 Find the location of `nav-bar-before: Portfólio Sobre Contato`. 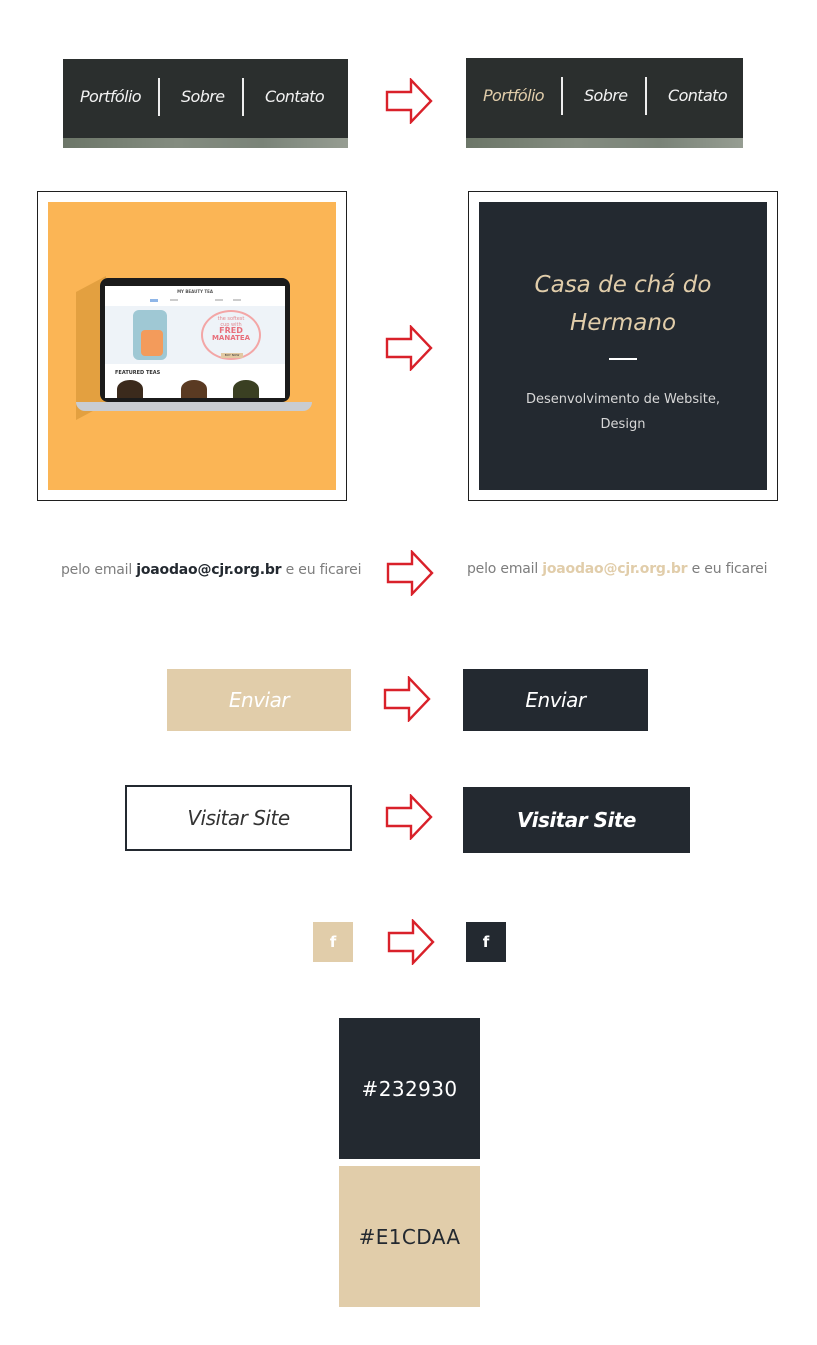

nav-bar-before: Portfólio Sobre Contato is located at coordinates (205, 103).